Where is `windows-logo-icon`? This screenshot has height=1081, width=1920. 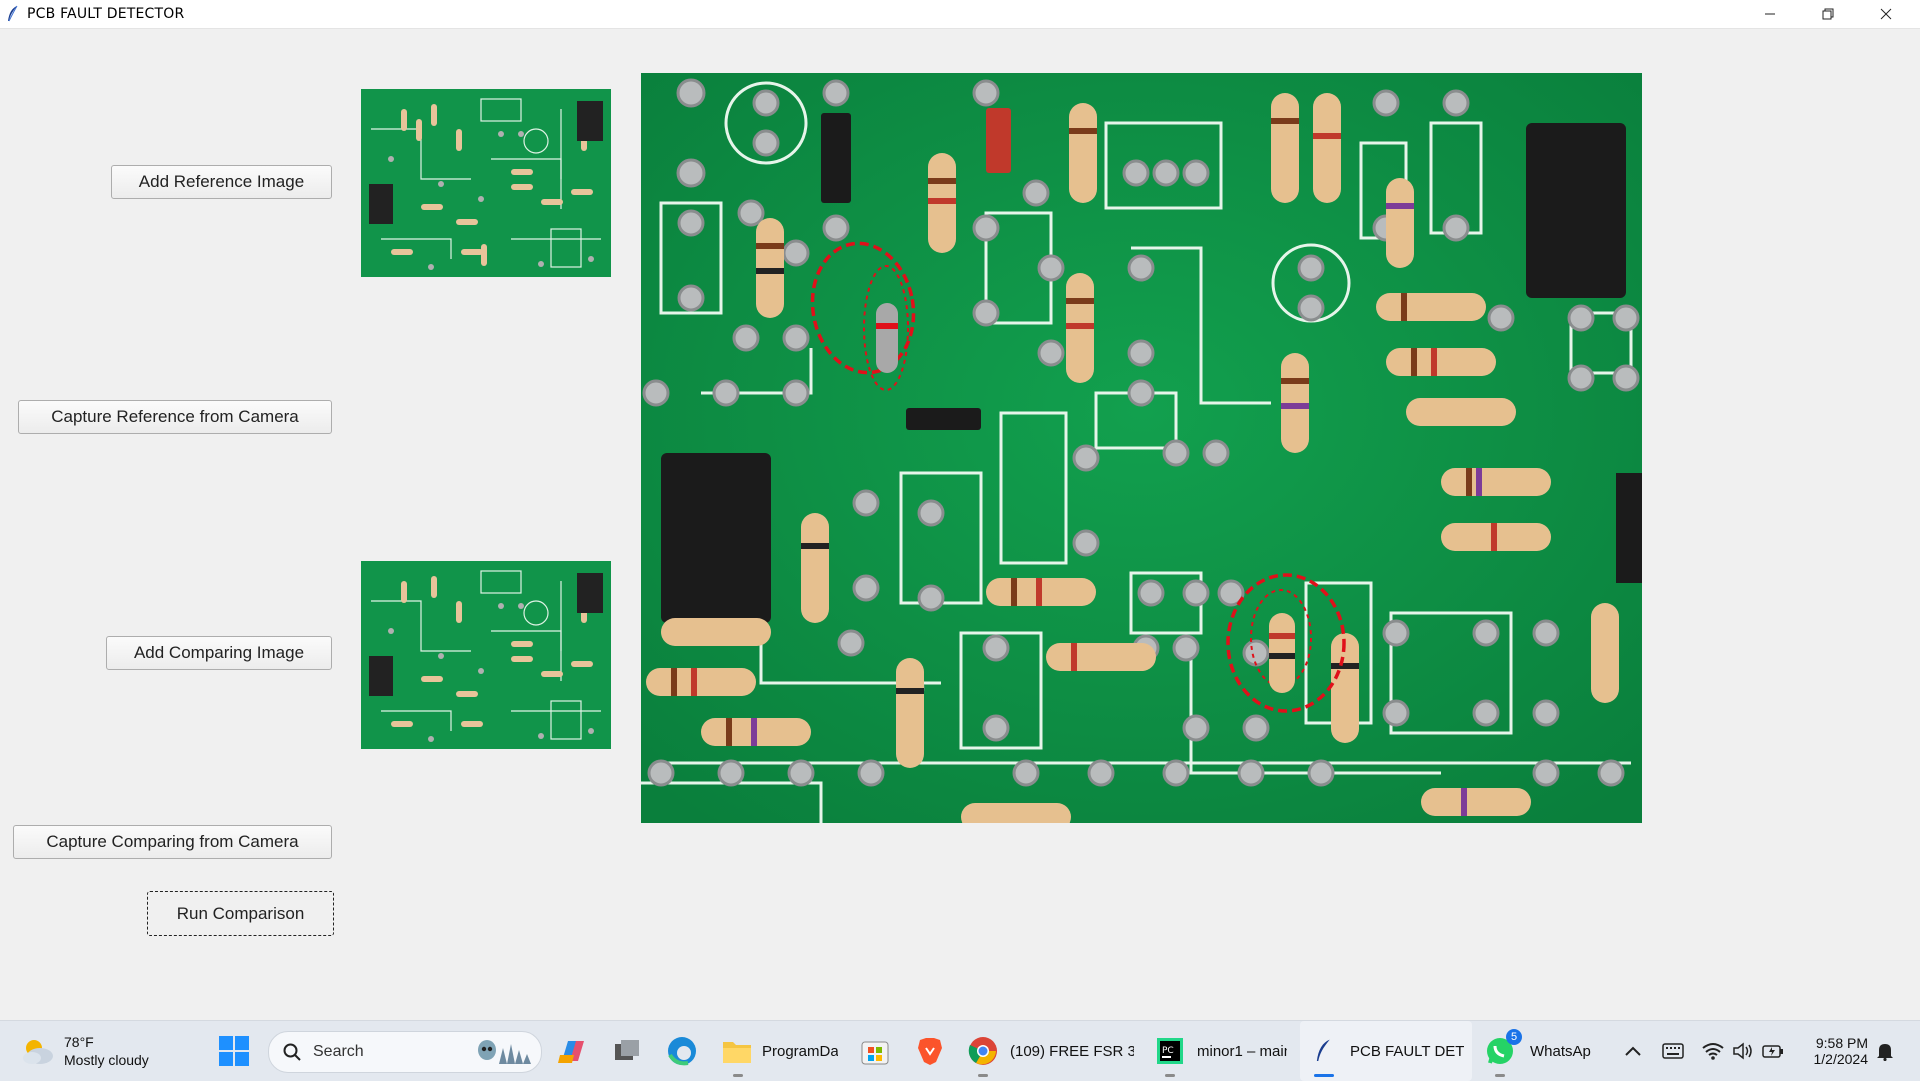
windows-logo-icon is located at coordinates (234, 1051).